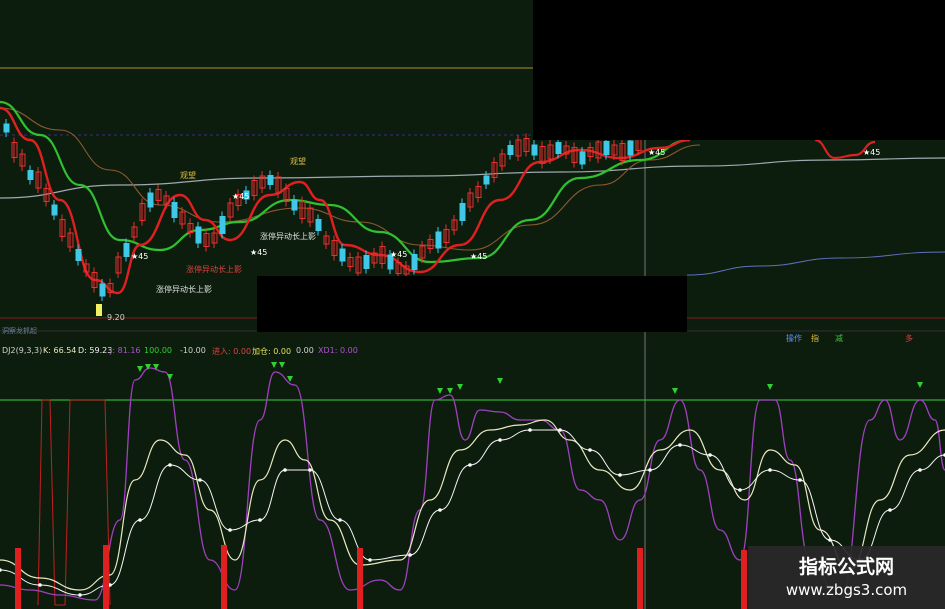 This screenshot has height=609, width=945. What do you see at coordinates (839, 338) in the screenshot?
I see `tab-button-3: 减` at bounding box center [839, 338].